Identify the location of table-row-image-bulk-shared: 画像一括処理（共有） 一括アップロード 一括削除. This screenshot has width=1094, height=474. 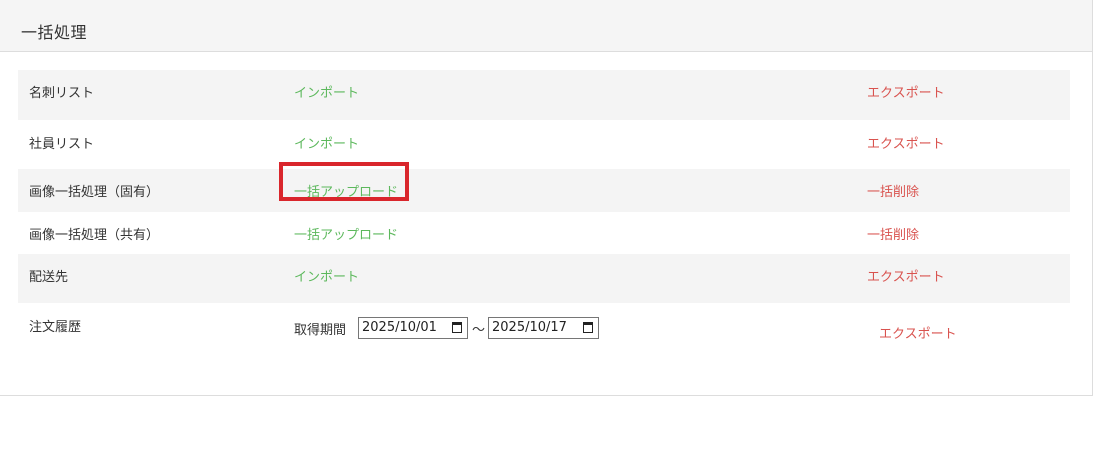
(544, 233).